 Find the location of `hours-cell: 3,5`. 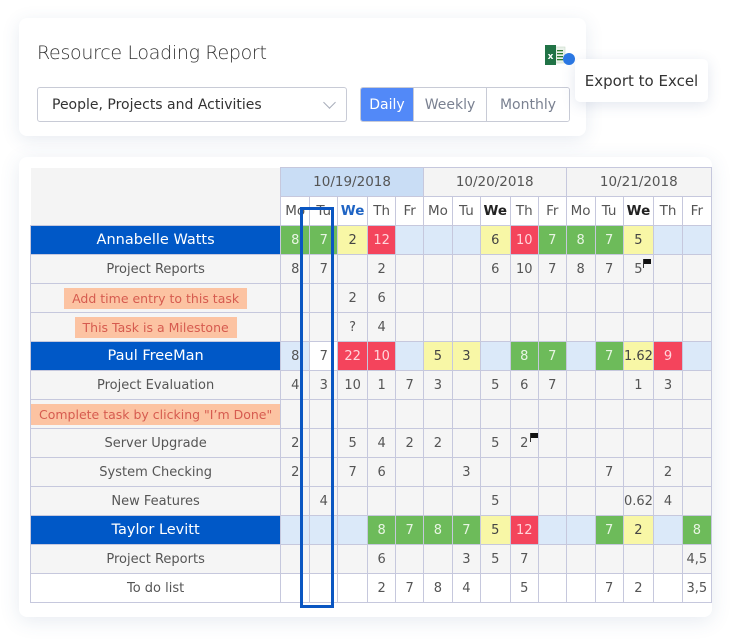

hours-cell: 3,5 is located at coordinates (697, 588).